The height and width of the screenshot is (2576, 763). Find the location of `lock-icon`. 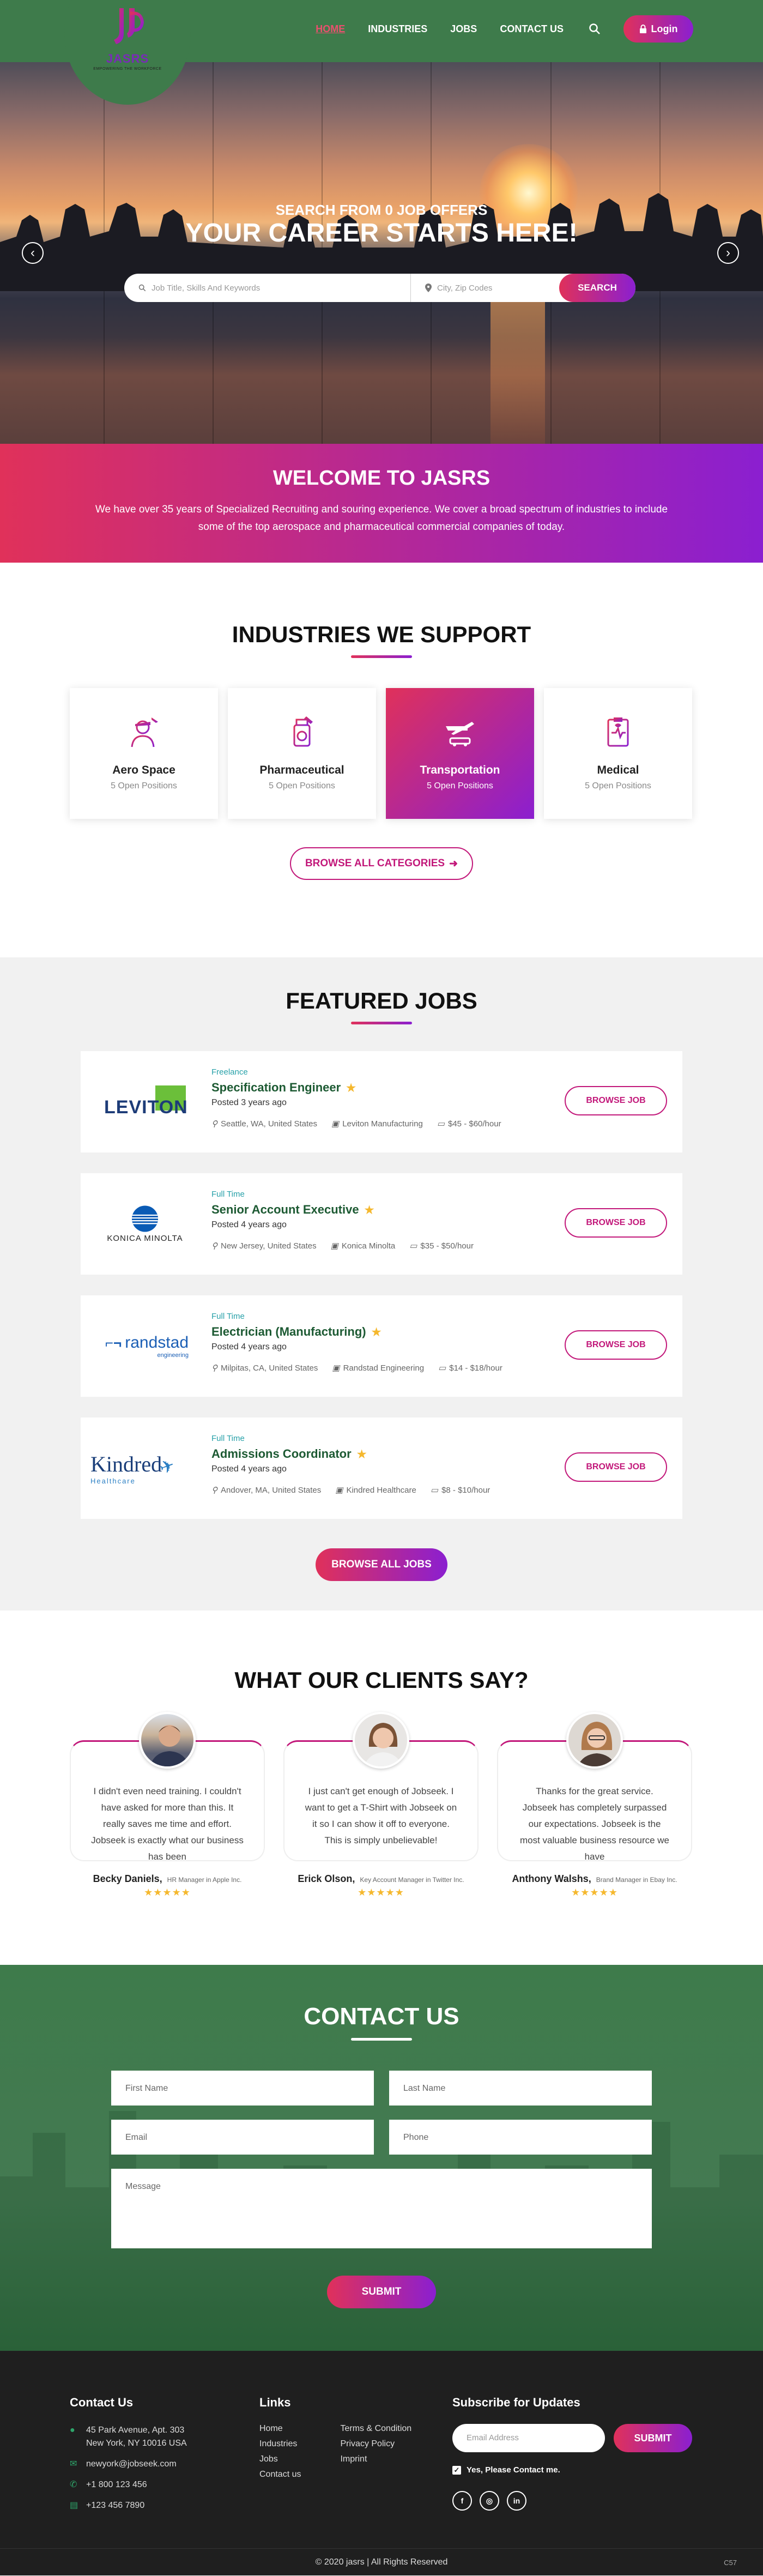

lock-icon is located at coordinates (643, 29).